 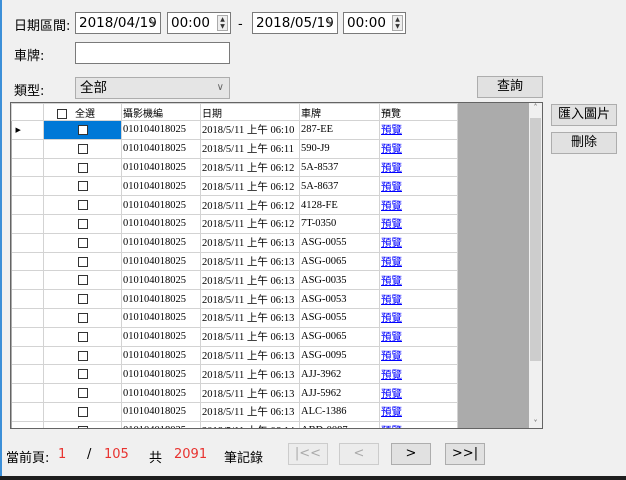 What do you see at coordinates (234, 280) in the screenshot?
I see `table-row: 010104018025 2018/5/11 上午 06:13 ASG-0035 預覽` at bounding box center [234, 280].